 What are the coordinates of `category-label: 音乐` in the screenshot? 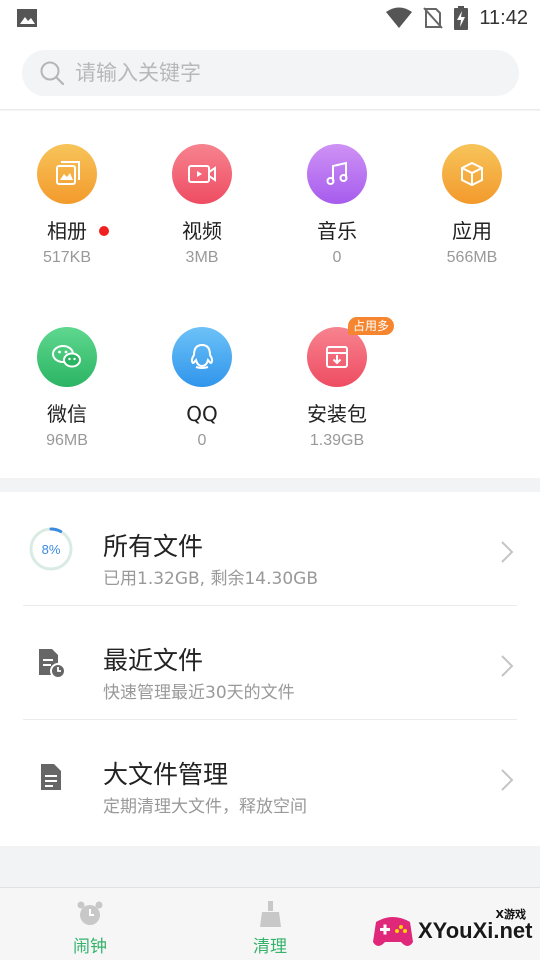 It's located at (337, 231).